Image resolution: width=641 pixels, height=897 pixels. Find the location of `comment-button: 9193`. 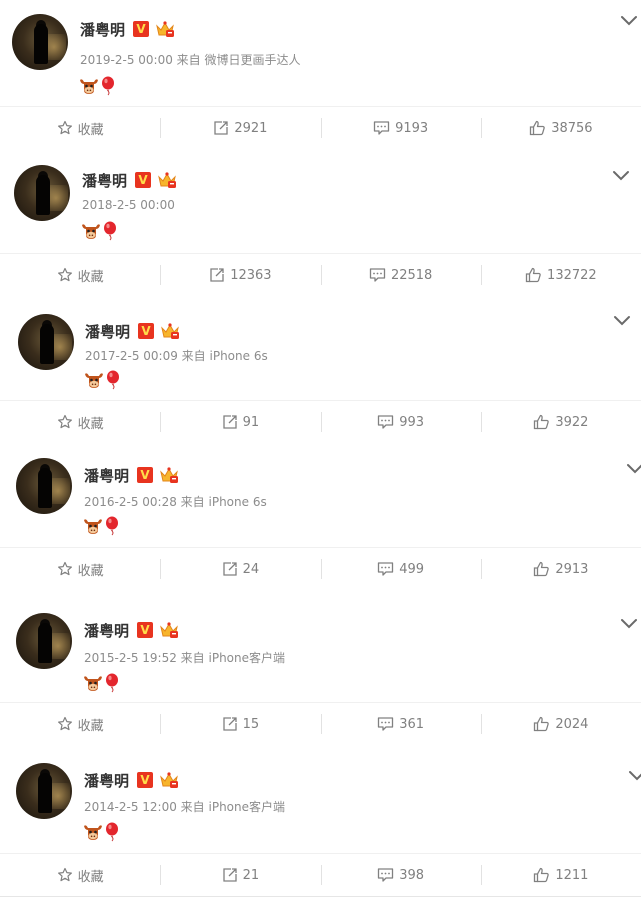

comment-button: 9193 is located at coordinates (400, 128).